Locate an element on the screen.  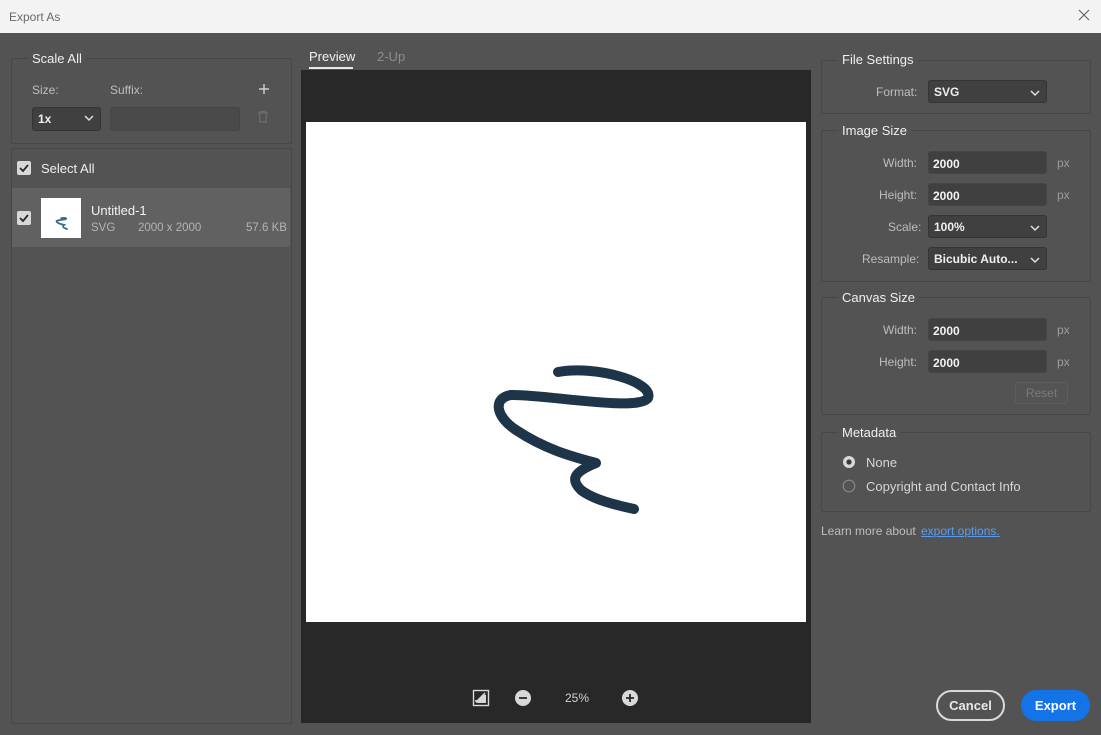
window-title: Export As is located at coordinates (35, 17).